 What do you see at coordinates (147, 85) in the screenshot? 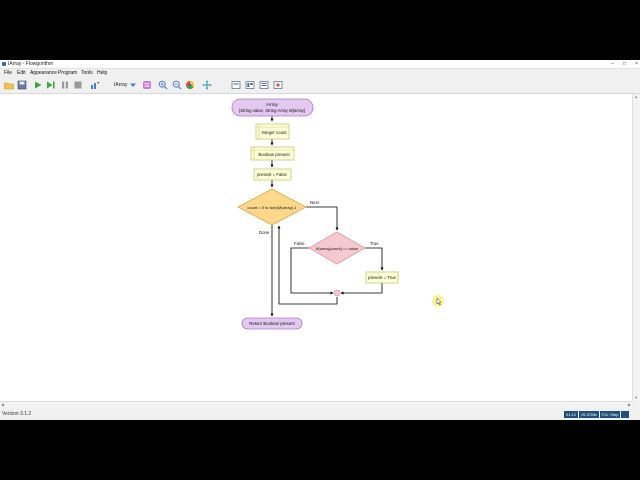
I see `console-icon` at bounding box center [147, 85].